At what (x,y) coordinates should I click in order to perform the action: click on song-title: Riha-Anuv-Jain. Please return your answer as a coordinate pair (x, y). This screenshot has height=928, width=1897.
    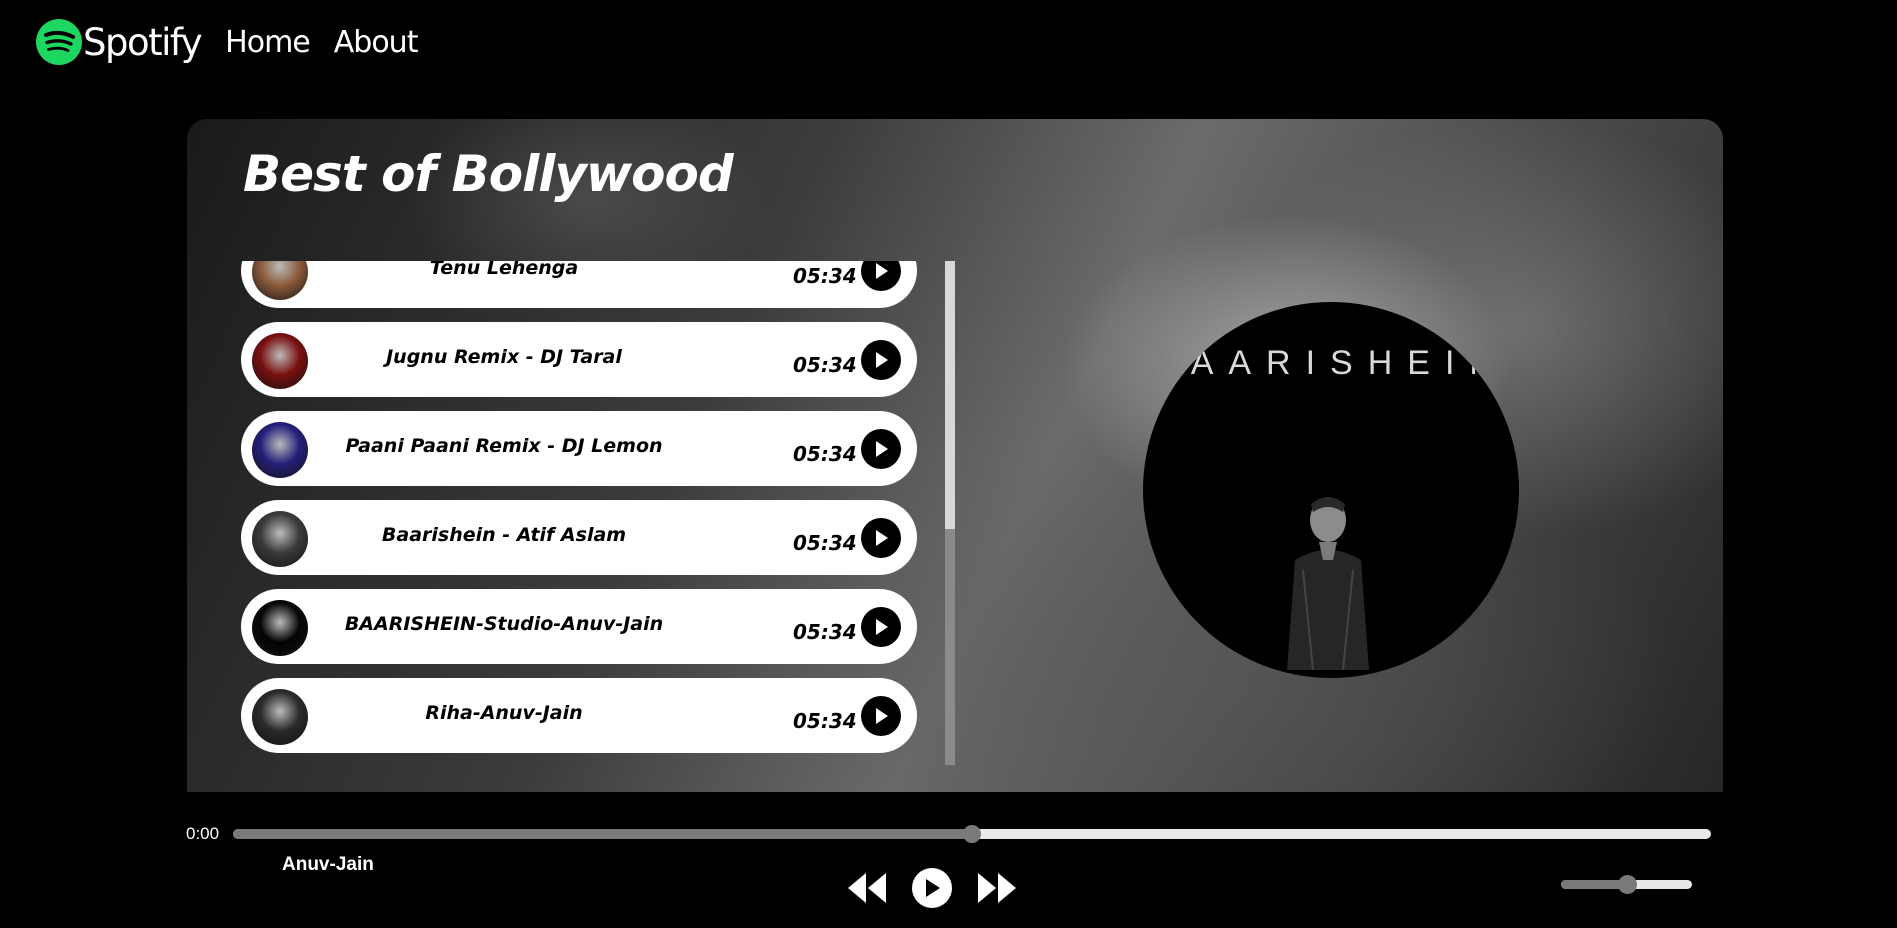
    Looking at the image, I should click on (504, 713).